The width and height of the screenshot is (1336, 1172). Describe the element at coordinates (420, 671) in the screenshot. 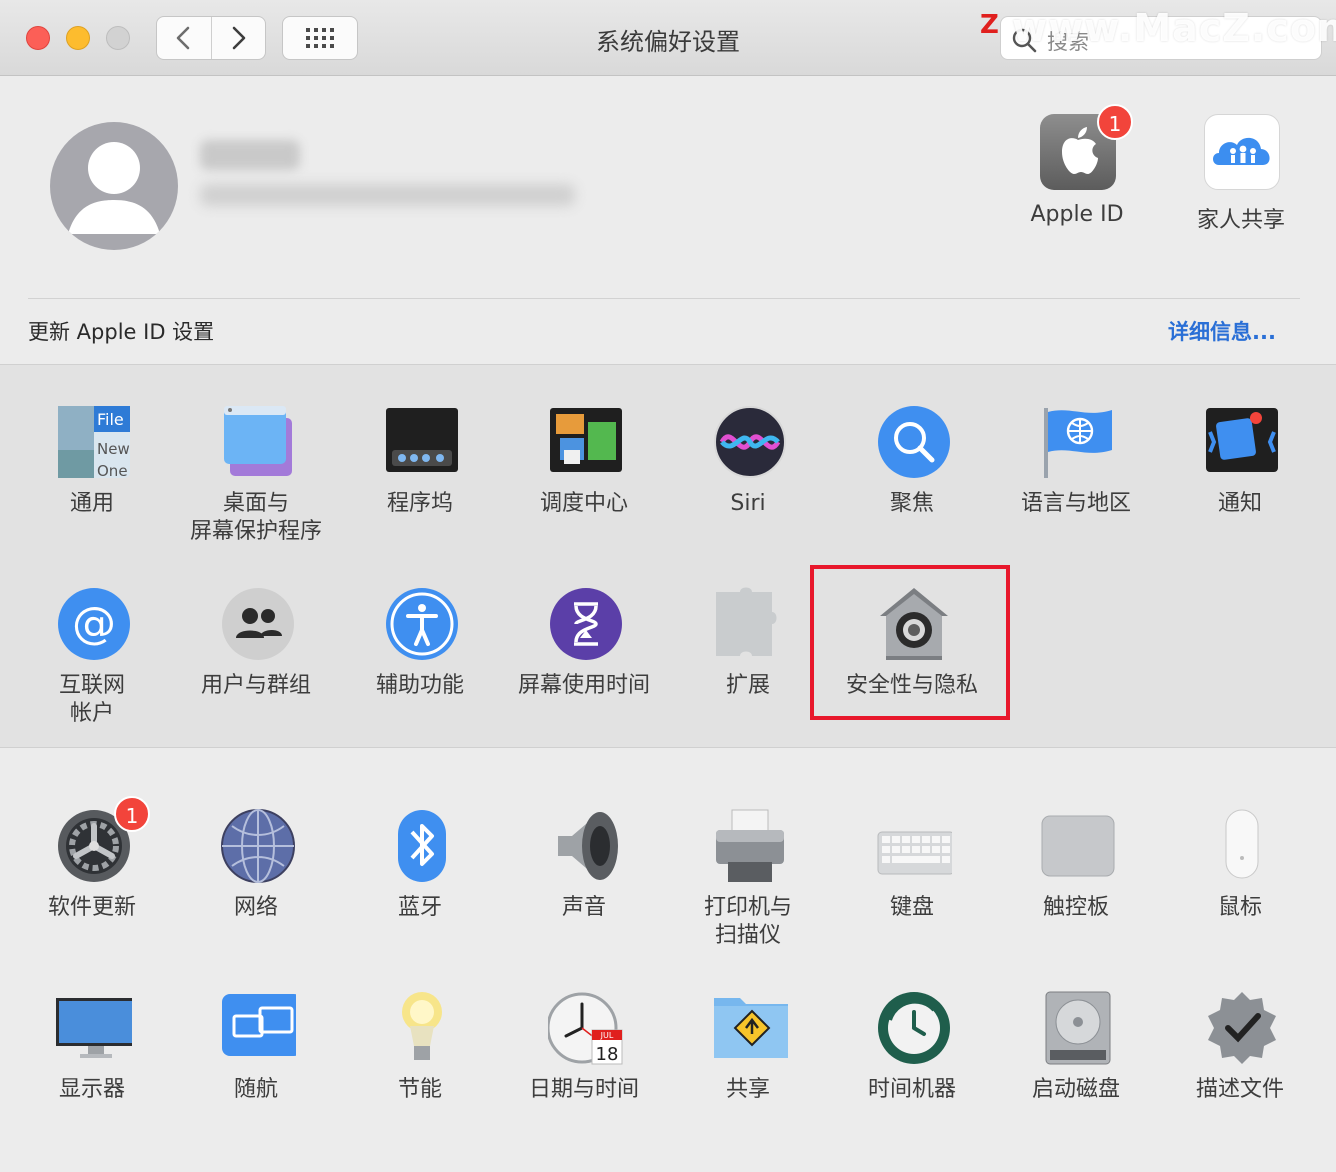

I see `pref-accessibility: 辅助功能` at that location.